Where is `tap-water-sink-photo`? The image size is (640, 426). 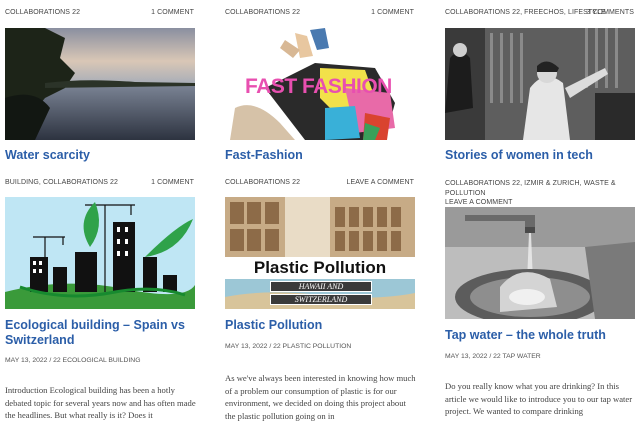 tap-water-sink-photo is located at coordinates (540, 263).